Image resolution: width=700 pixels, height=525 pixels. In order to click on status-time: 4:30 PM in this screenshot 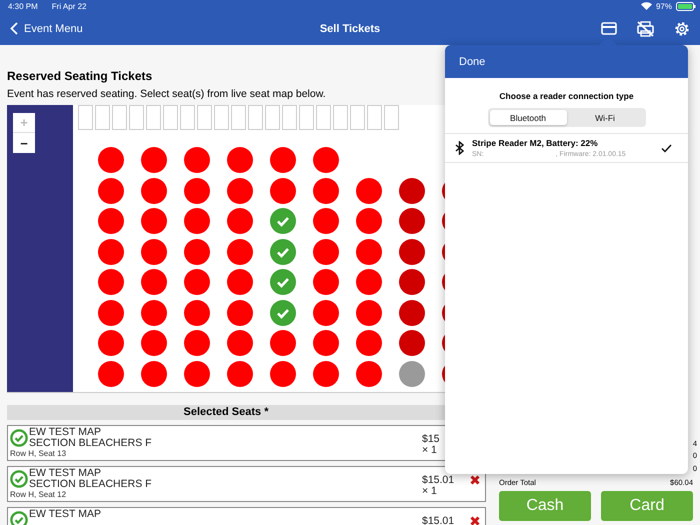, I will do `click(23, 6)`.